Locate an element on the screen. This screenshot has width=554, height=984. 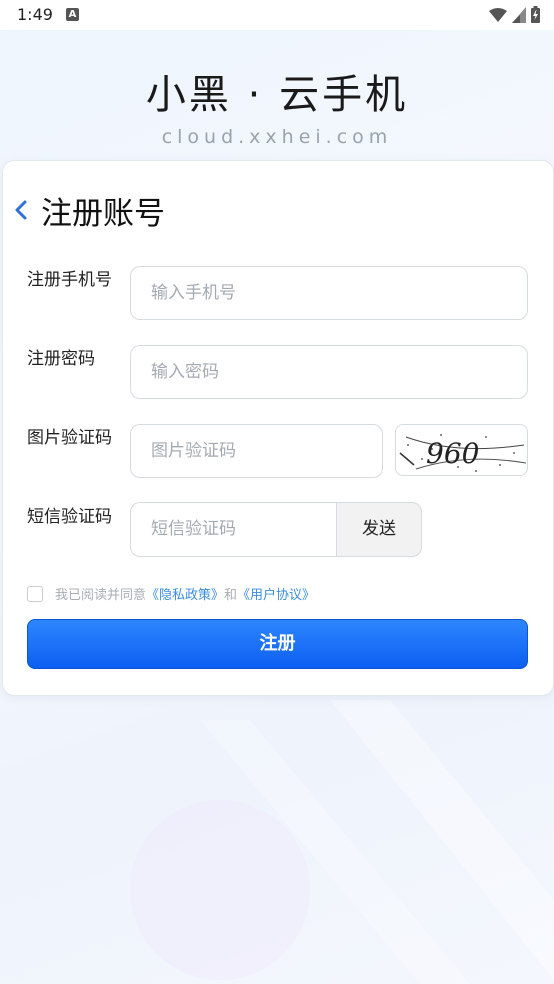
password-input: 输入密码 is located at coordinates (329, 372).